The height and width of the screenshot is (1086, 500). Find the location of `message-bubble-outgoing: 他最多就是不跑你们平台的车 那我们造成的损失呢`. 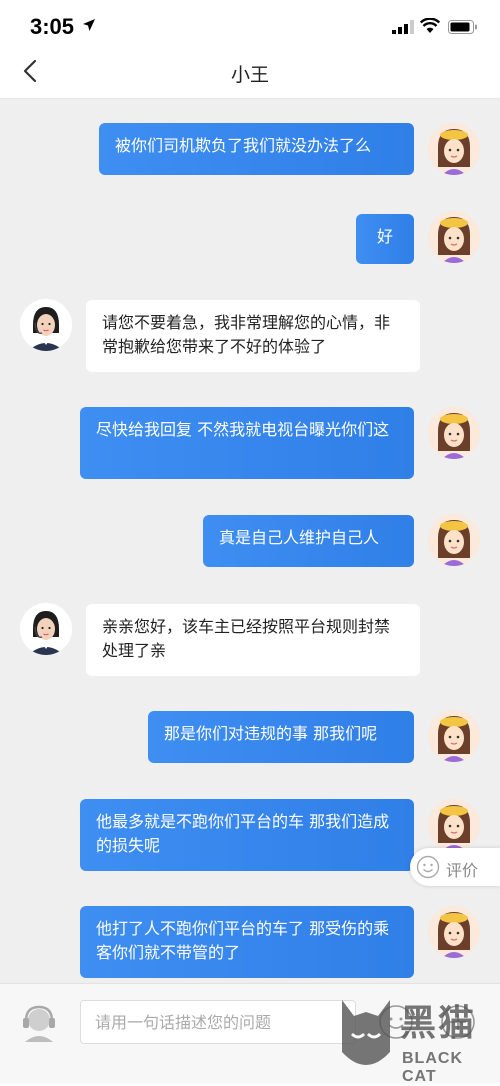

message-bubble-outgoing: 他最多就是不跑你们平台的车 那我们造成的损失呢 is located at coordinates (247, 835).